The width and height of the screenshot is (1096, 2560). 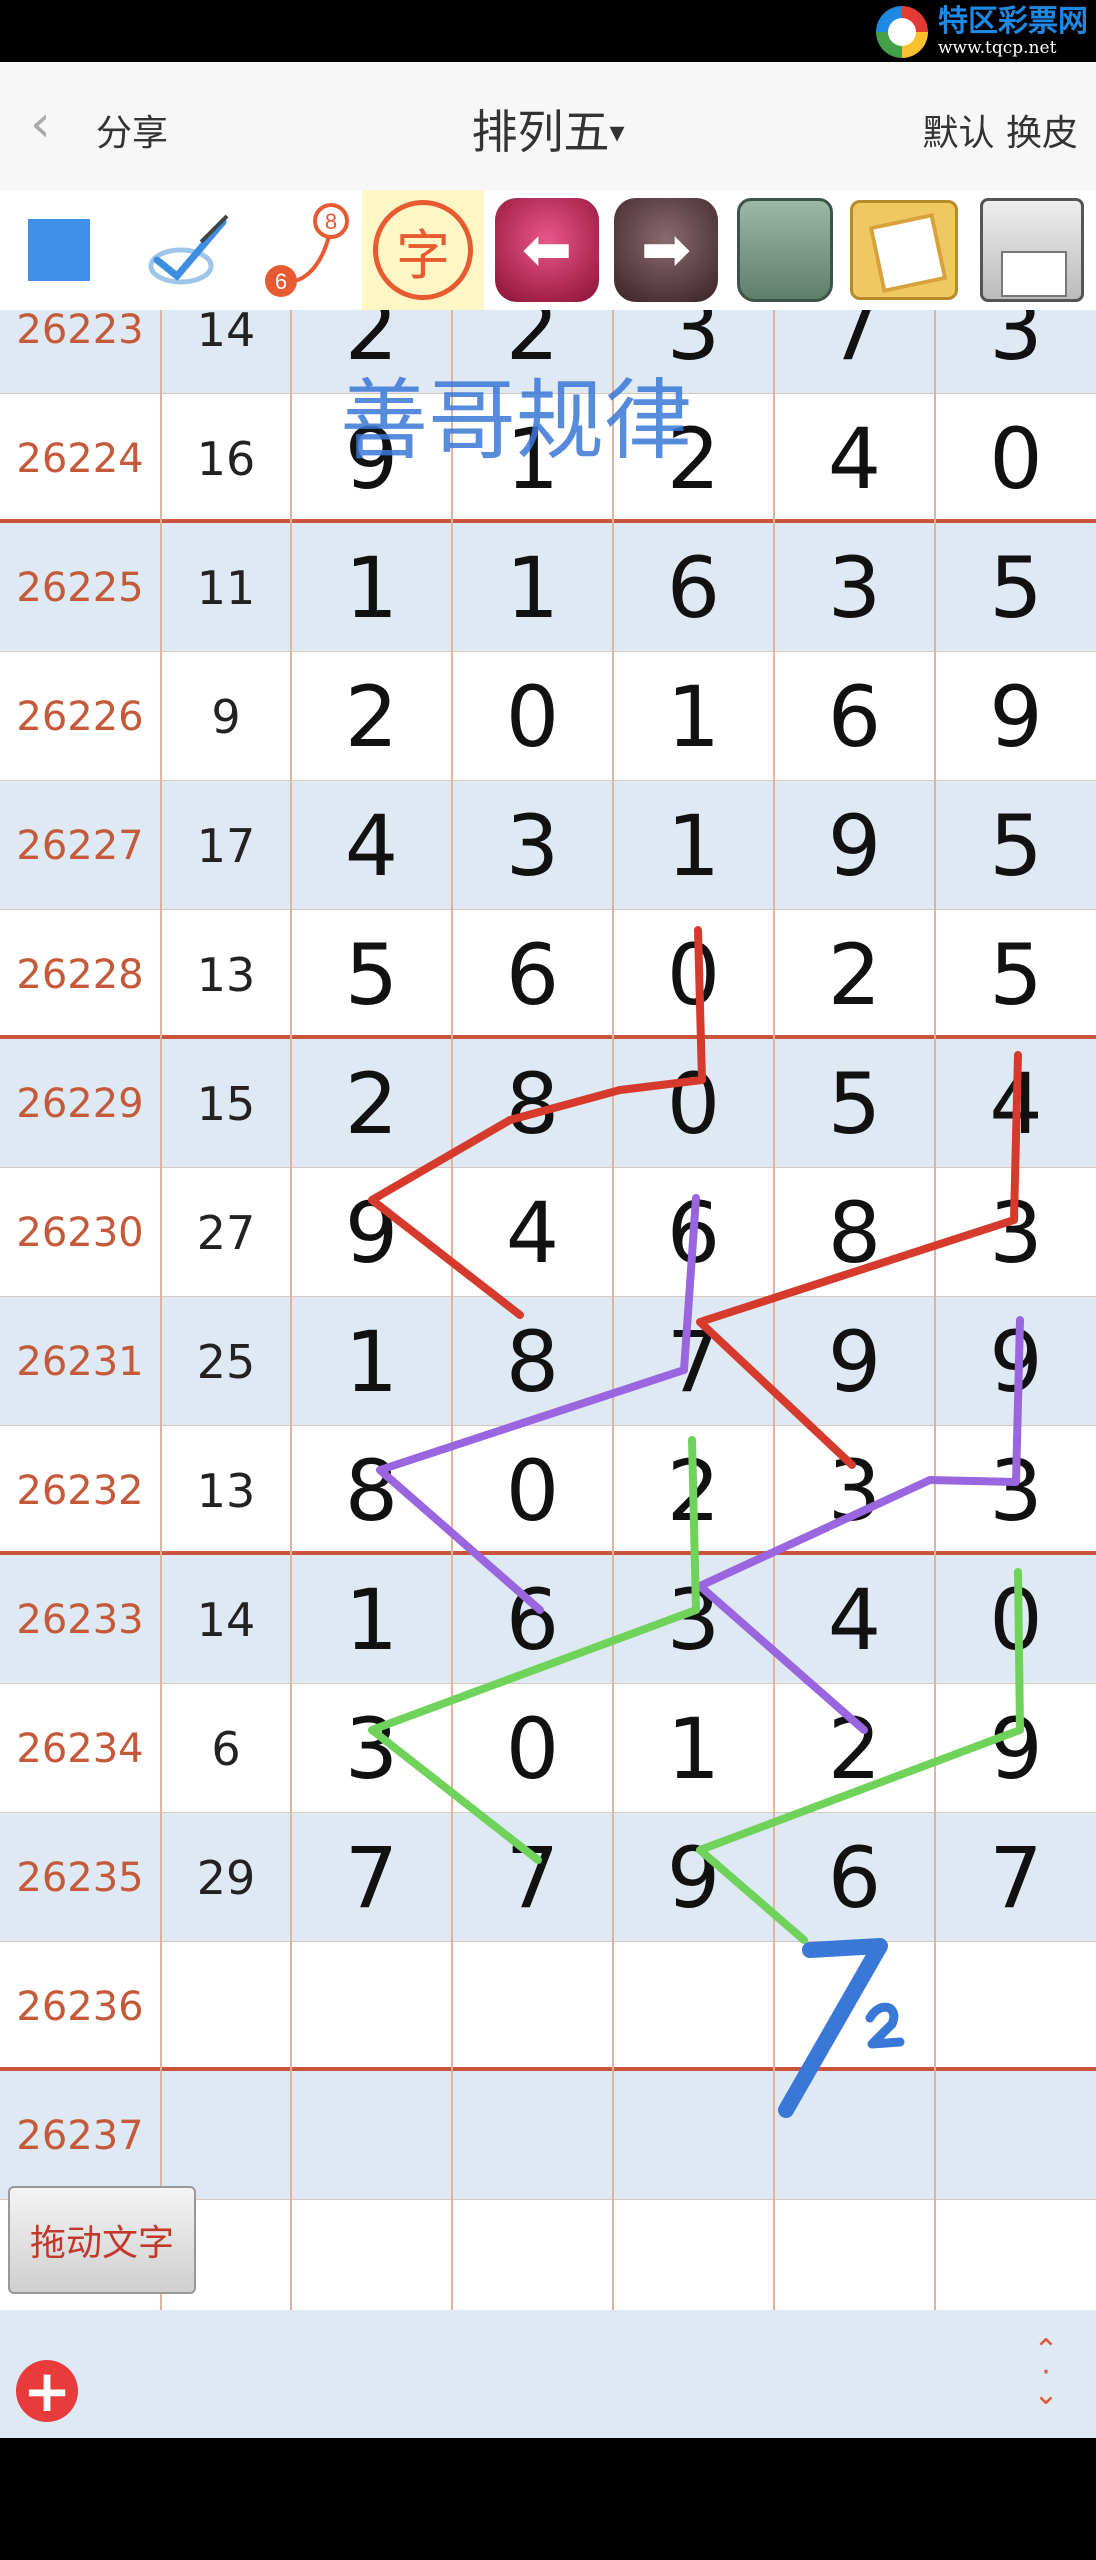 What do you see at coordinates (102, 2240) in the screenshot?
I see `drag-text-button: 拖动文字` at bounding box center [102, 2240].